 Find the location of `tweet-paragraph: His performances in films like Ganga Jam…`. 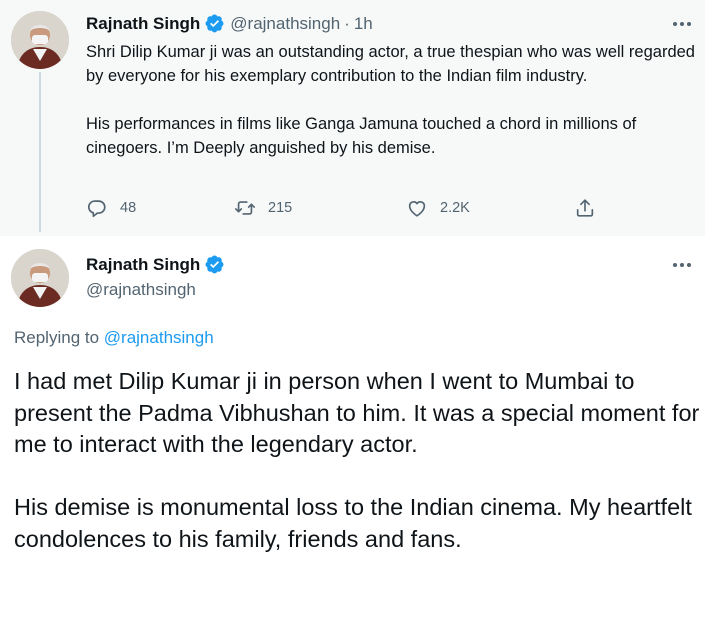

tweet-paragraph: His performances in films like Ganga Jam… is located at coordinates (361, 136).